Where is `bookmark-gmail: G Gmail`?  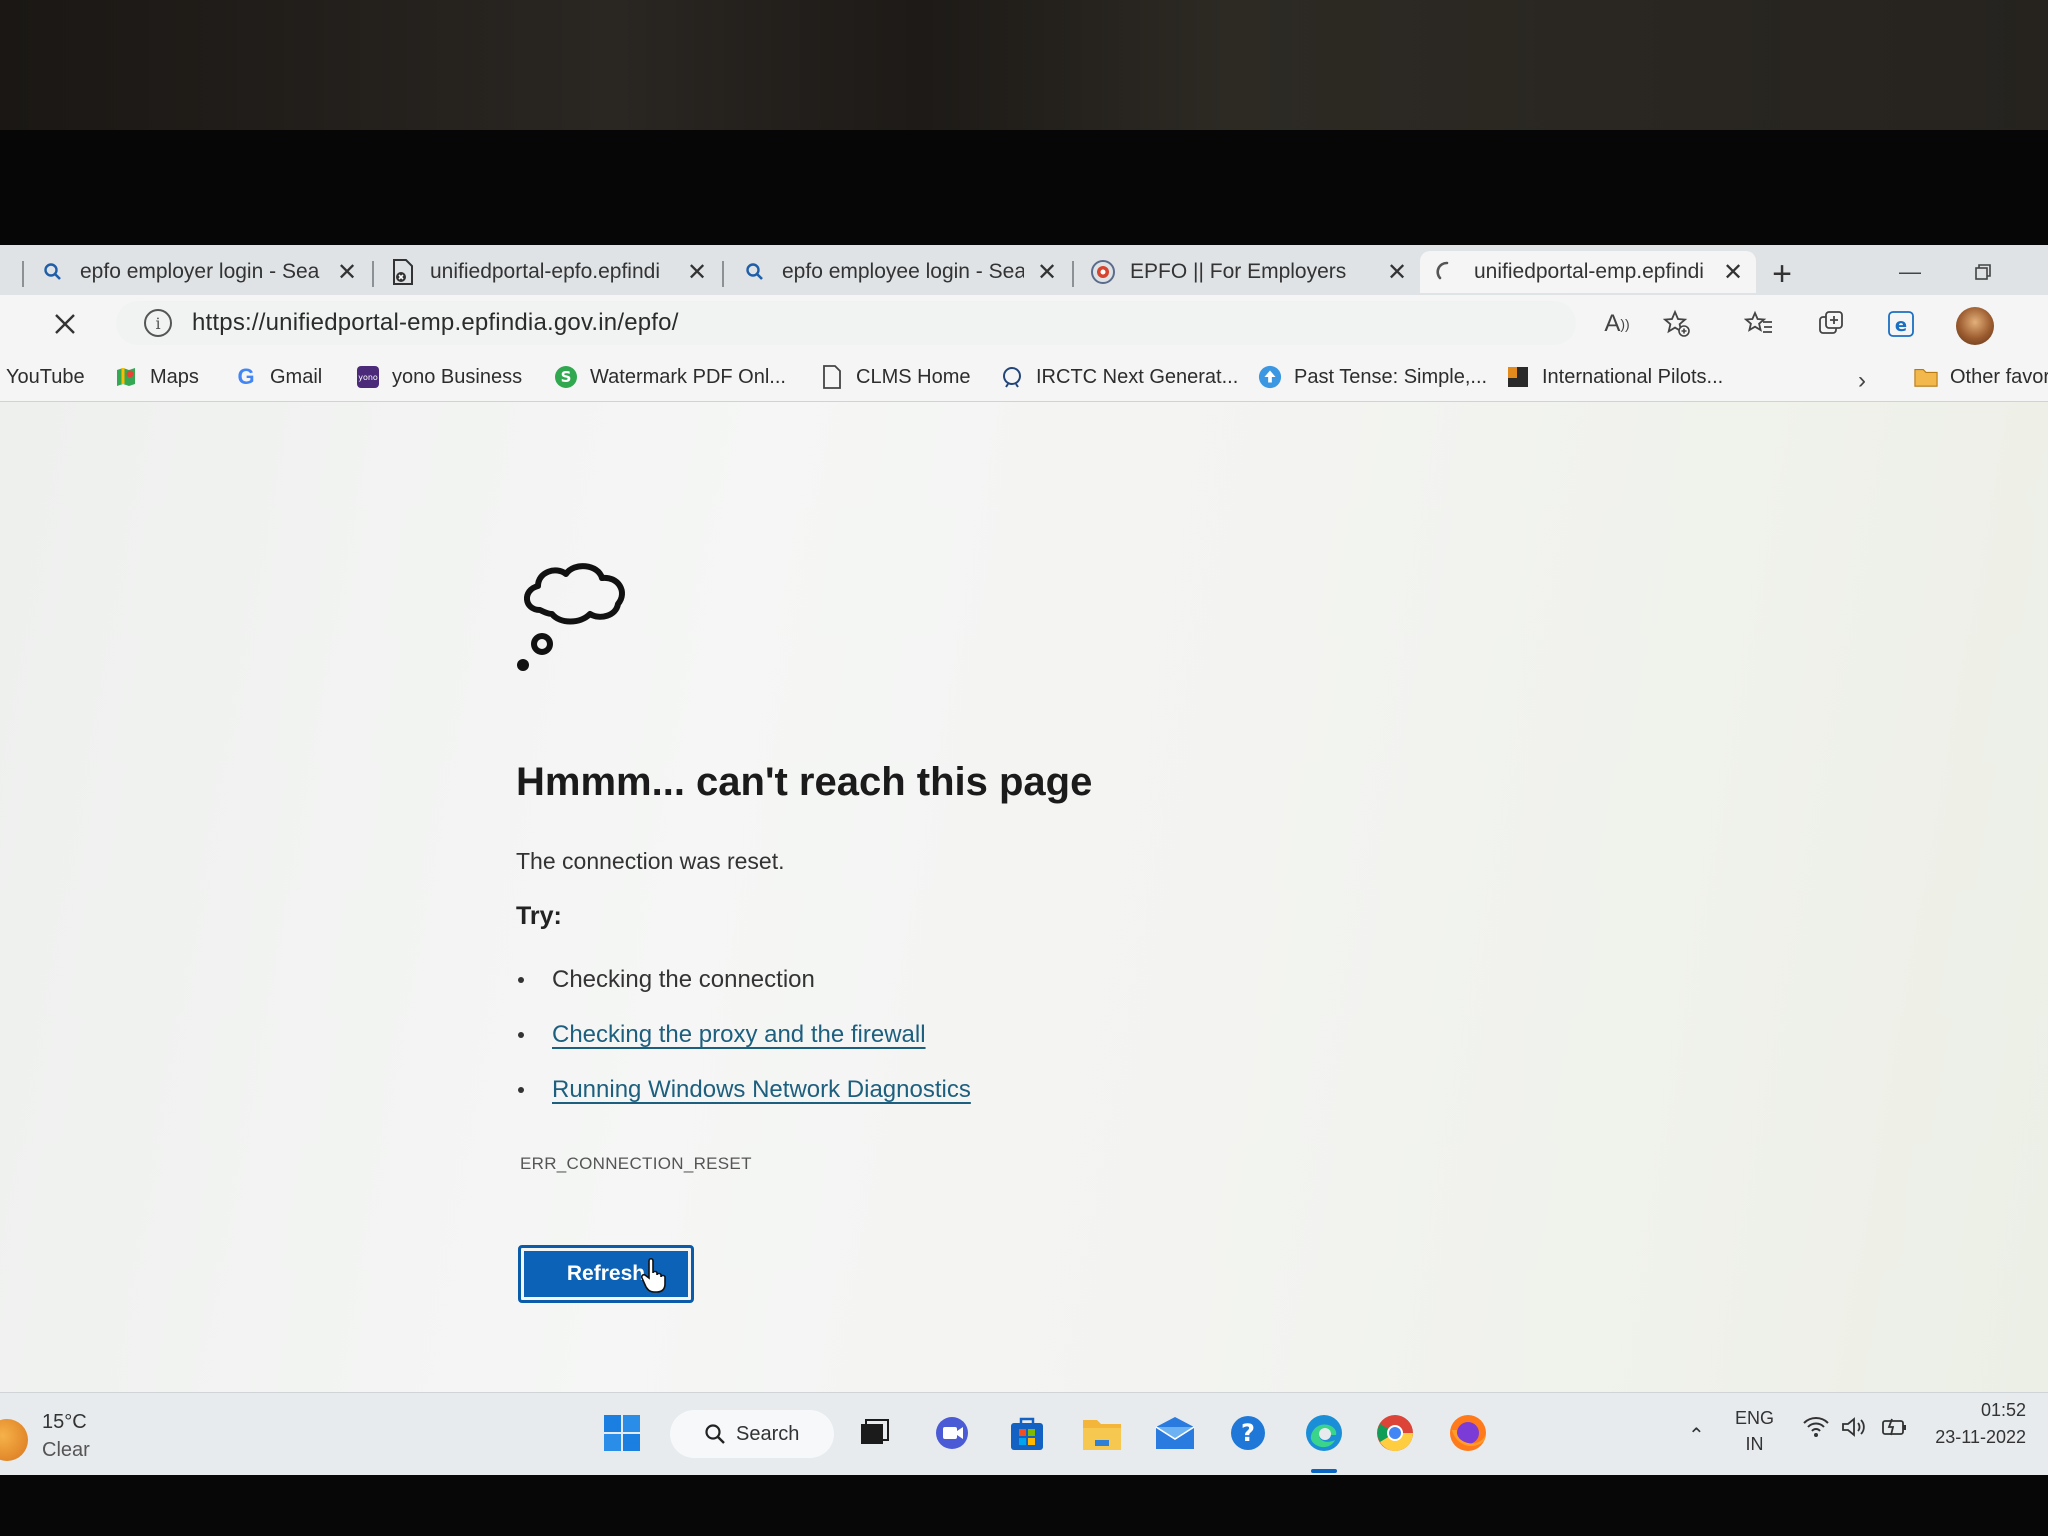 bookmark-gmail: G Gmail is located at coordinates (278, 377).